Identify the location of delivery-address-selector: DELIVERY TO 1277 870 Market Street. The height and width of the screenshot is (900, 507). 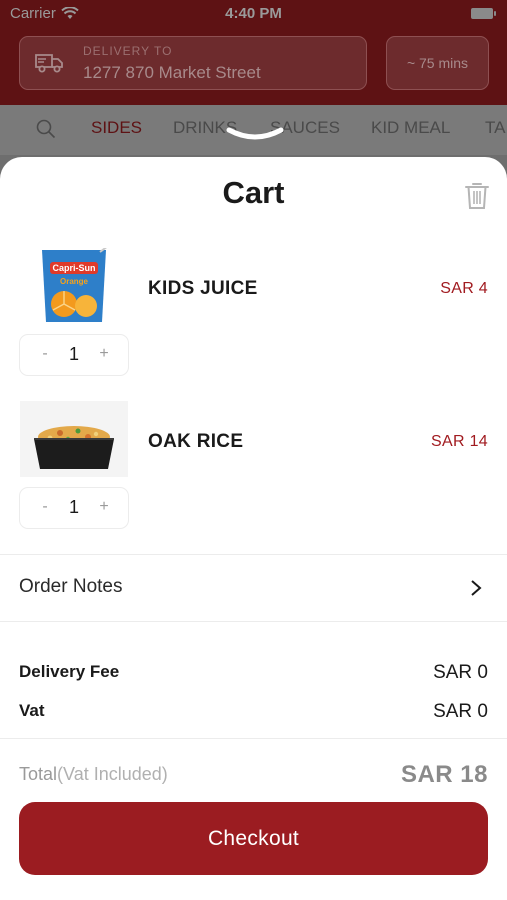
(193, 63).